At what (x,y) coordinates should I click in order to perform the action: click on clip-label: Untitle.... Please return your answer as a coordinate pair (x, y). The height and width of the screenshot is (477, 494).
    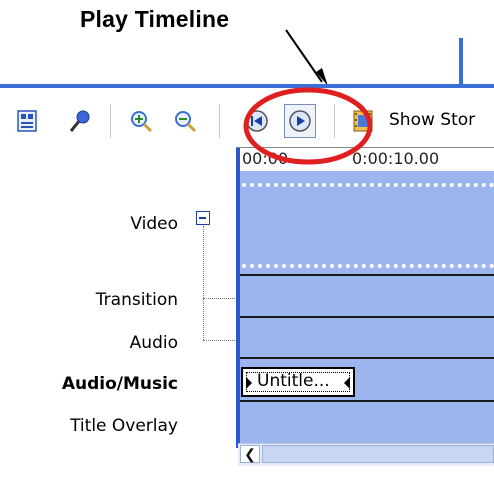
    Looking at the image, I should click on (293, 381).